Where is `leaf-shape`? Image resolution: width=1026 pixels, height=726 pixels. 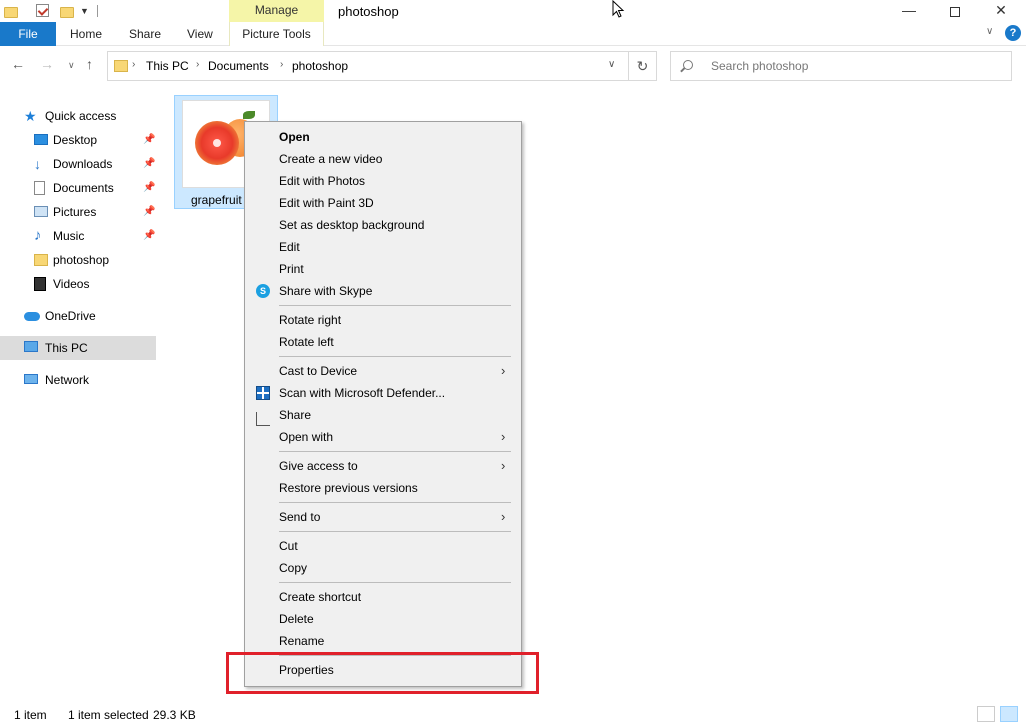 leaf-shape is located at coordinates (249, 115).